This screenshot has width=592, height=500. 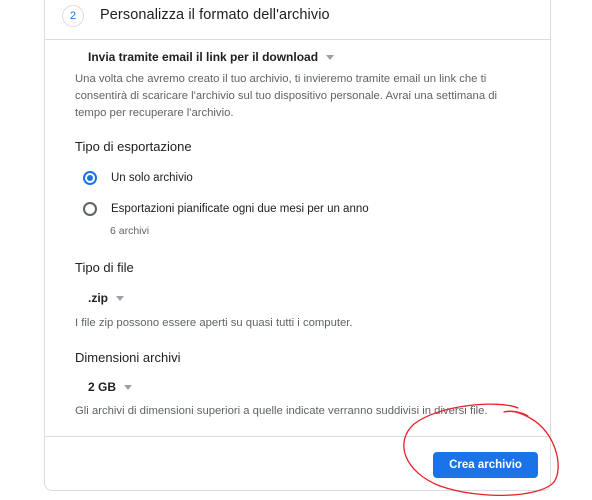 What do you see at coordinates (90, 209) in the screenshot?
I see `radio-unchecked-icon` at bounding box center [90, 209].